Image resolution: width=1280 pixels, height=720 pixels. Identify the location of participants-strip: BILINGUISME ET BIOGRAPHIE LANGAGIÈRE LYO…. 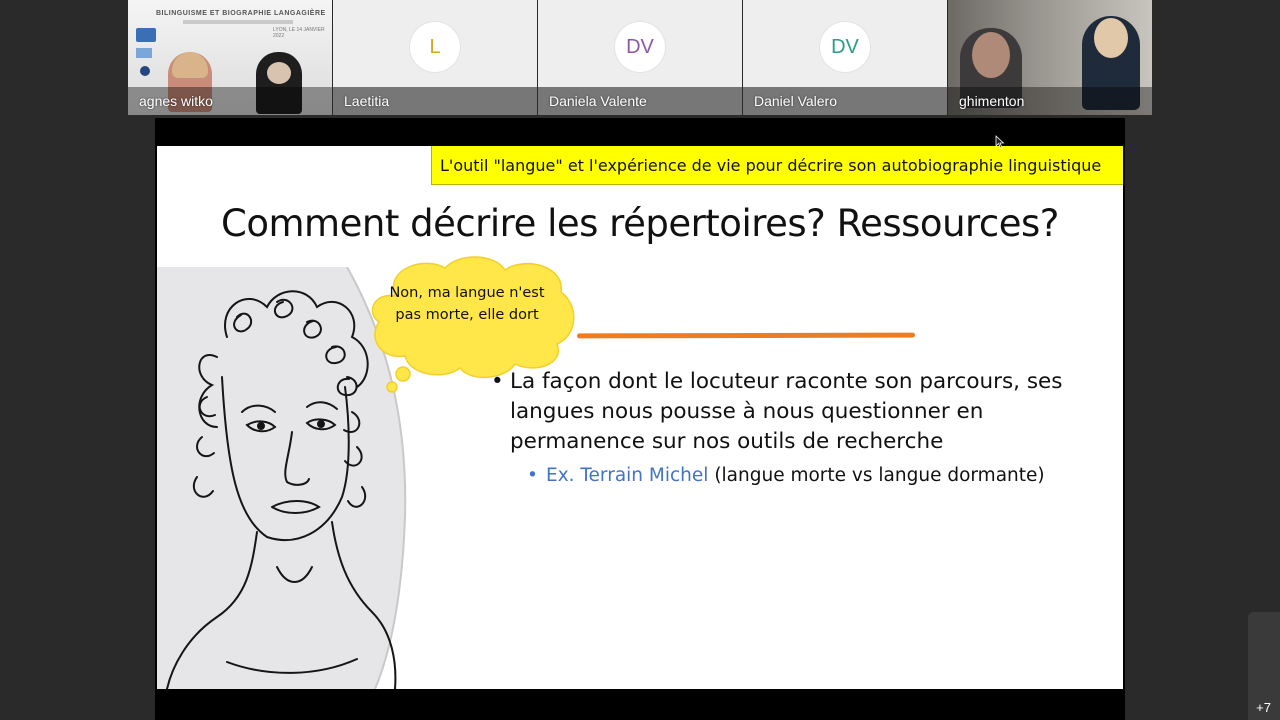
(640, 57).